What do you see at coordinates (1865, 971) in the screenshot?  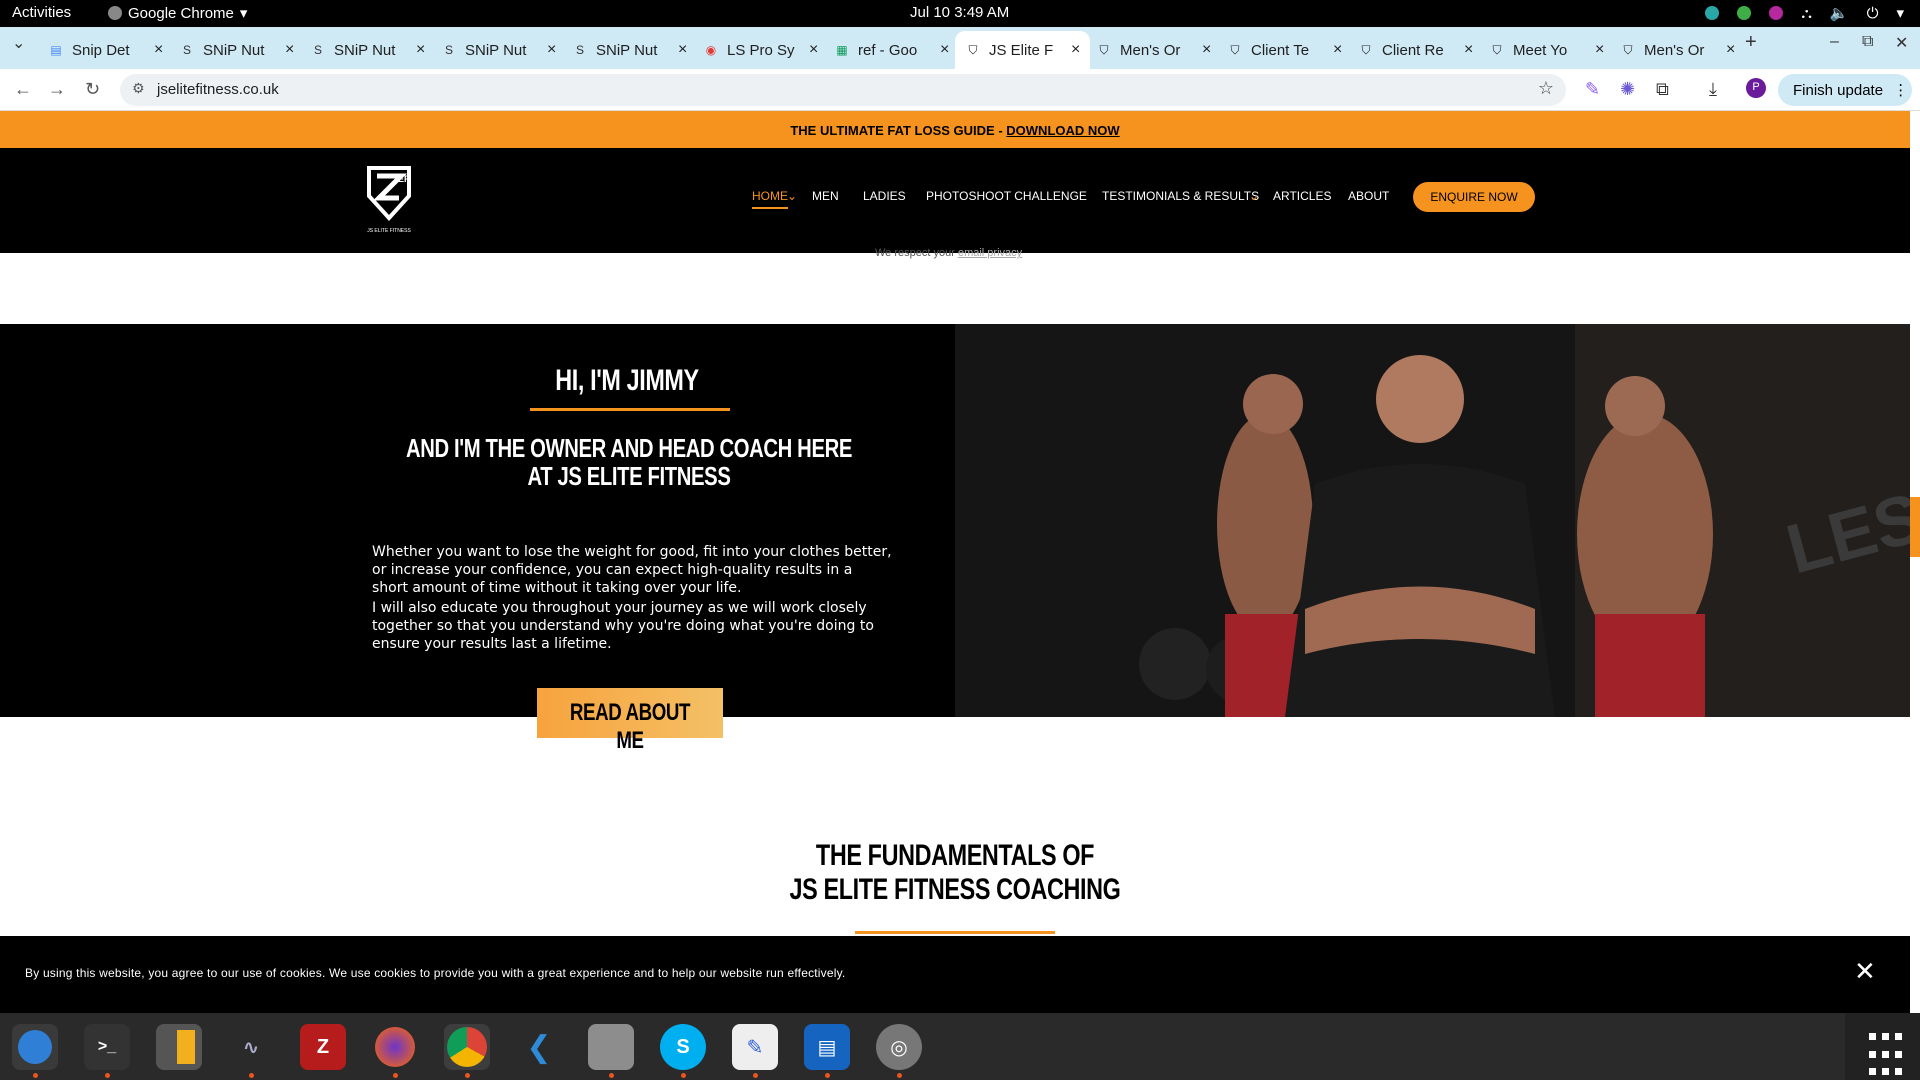 I see `close-cookie-icon: ✕` at bounding box center [1865, 971].